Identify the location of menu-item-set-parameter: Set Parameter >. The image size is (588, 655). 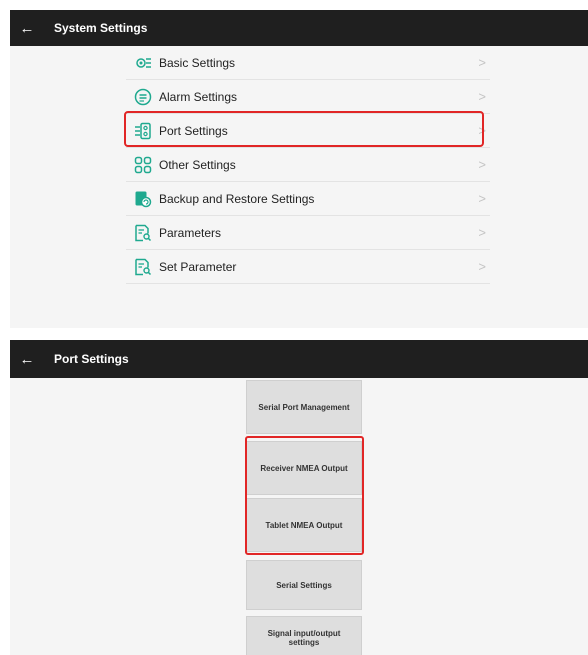
(308, 267).